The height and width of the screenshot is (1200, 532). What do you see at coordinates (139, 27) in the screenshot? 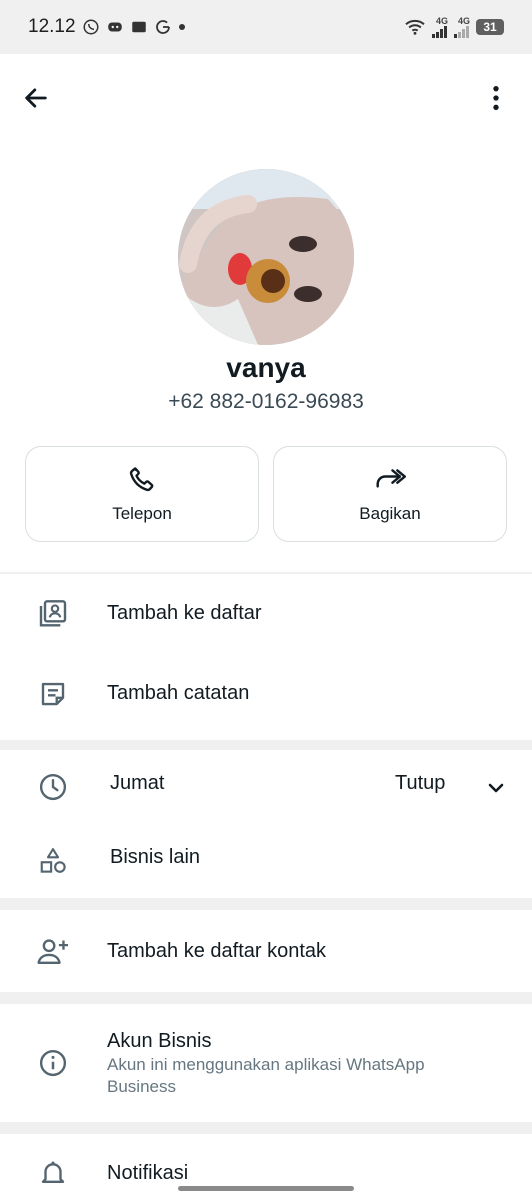
I see `mail-notification-icon` at bounding box center [139, 27].